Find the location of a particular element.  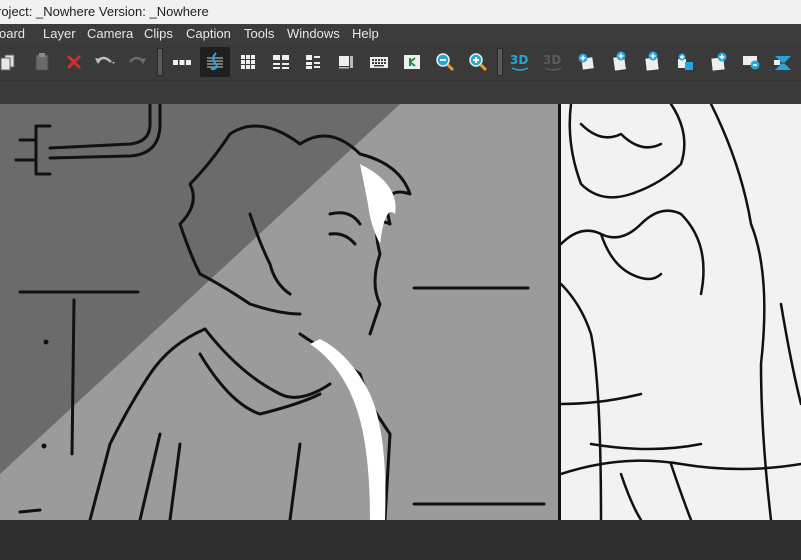

storyboard-k-icon is located at coordinates (412, 62).